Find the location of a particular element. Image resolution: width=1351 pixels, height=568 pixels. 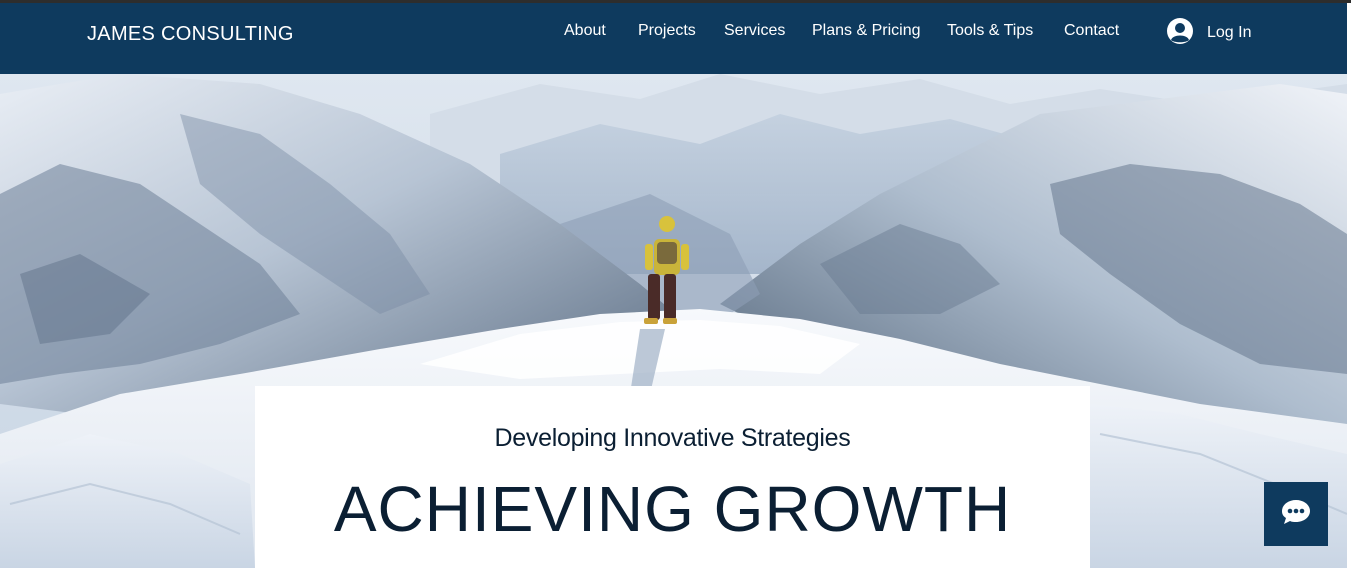

chat-bubble-icon is located at coordinates (1296, 514).